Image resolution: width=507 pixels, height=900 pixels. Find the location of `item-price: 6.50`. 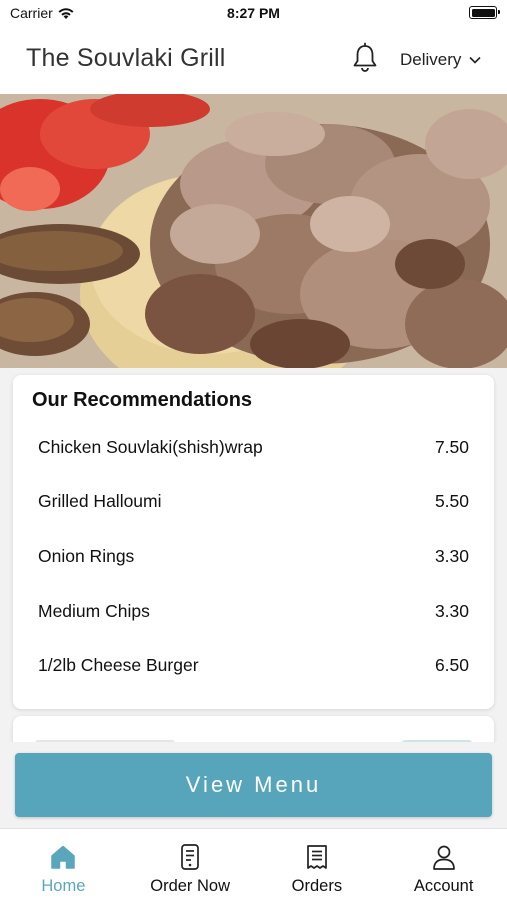

item-price: 6.50 is located at coordinates (451, 665).